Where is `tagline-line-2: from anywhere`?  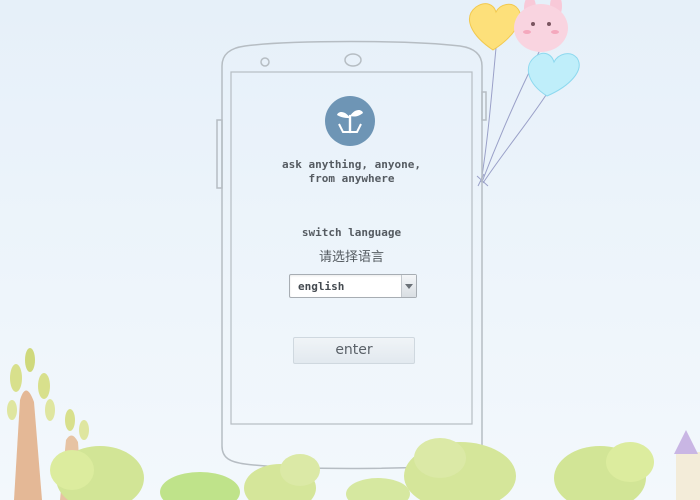 tagline-line-2: from anywhere is located at coordinates (351, 178).